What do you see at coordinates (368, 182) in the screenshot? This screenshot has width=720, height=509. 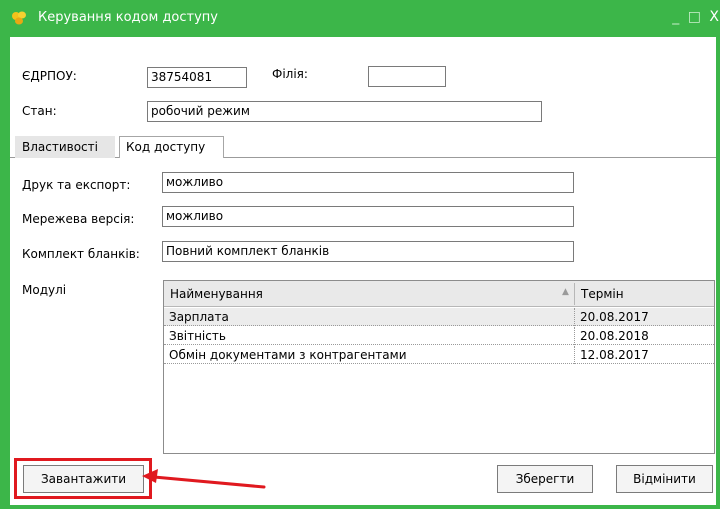 I see `druk-field: можливо` at bounding box center [368, 182].